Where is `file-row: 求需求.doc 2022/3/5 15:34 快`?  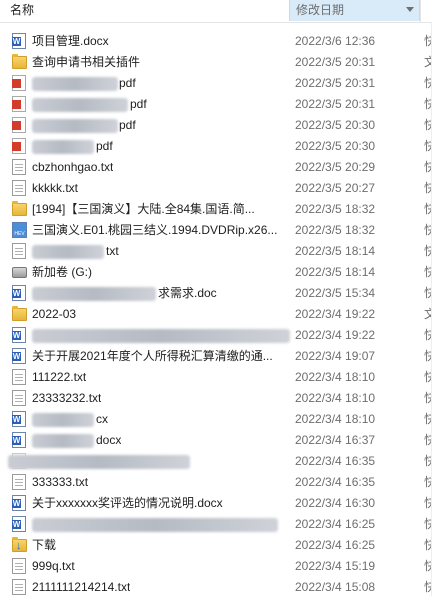
file-row: 求需求.doc 2022/3/5 15:34 快 is located at coordinates (216, 293).